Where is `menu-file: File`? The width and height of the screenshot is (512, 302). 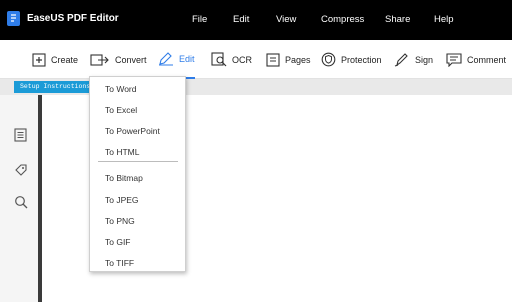
menu-file: File is located at coordinates (199, 19).